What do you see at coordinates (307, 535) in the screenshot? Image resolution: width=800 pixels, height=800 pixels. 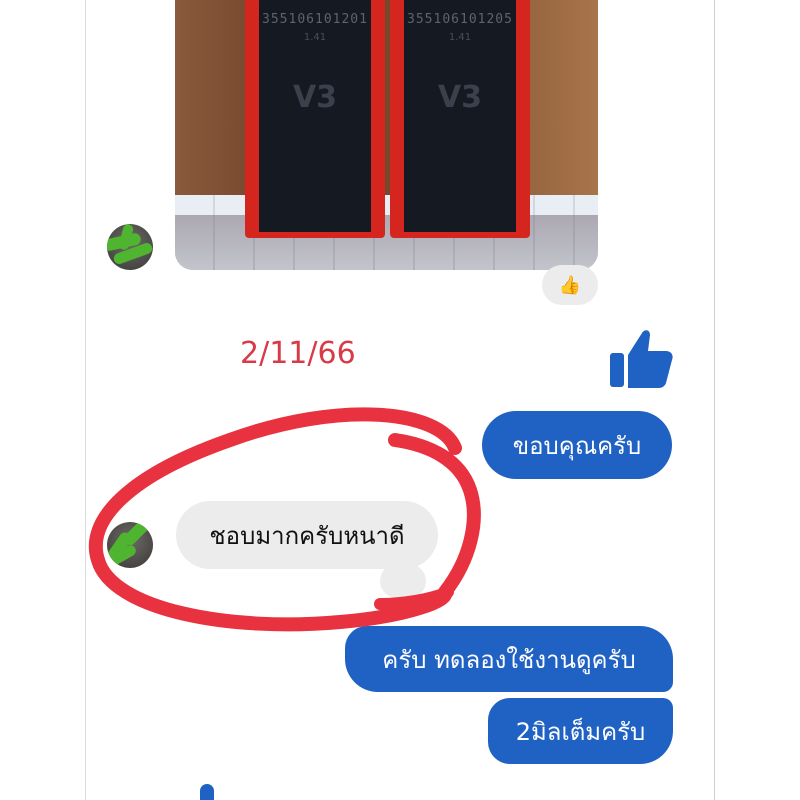 I see `incoming-message: ชอบมากครับหนาดี` at bounding box center [307, 535].